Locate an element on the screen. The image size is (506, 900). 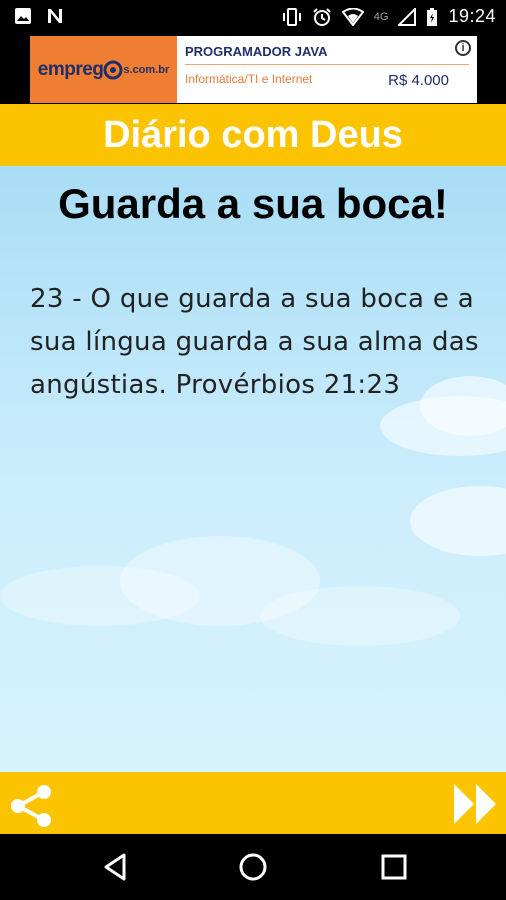
recents-icon is located at coordinates (394, 867).